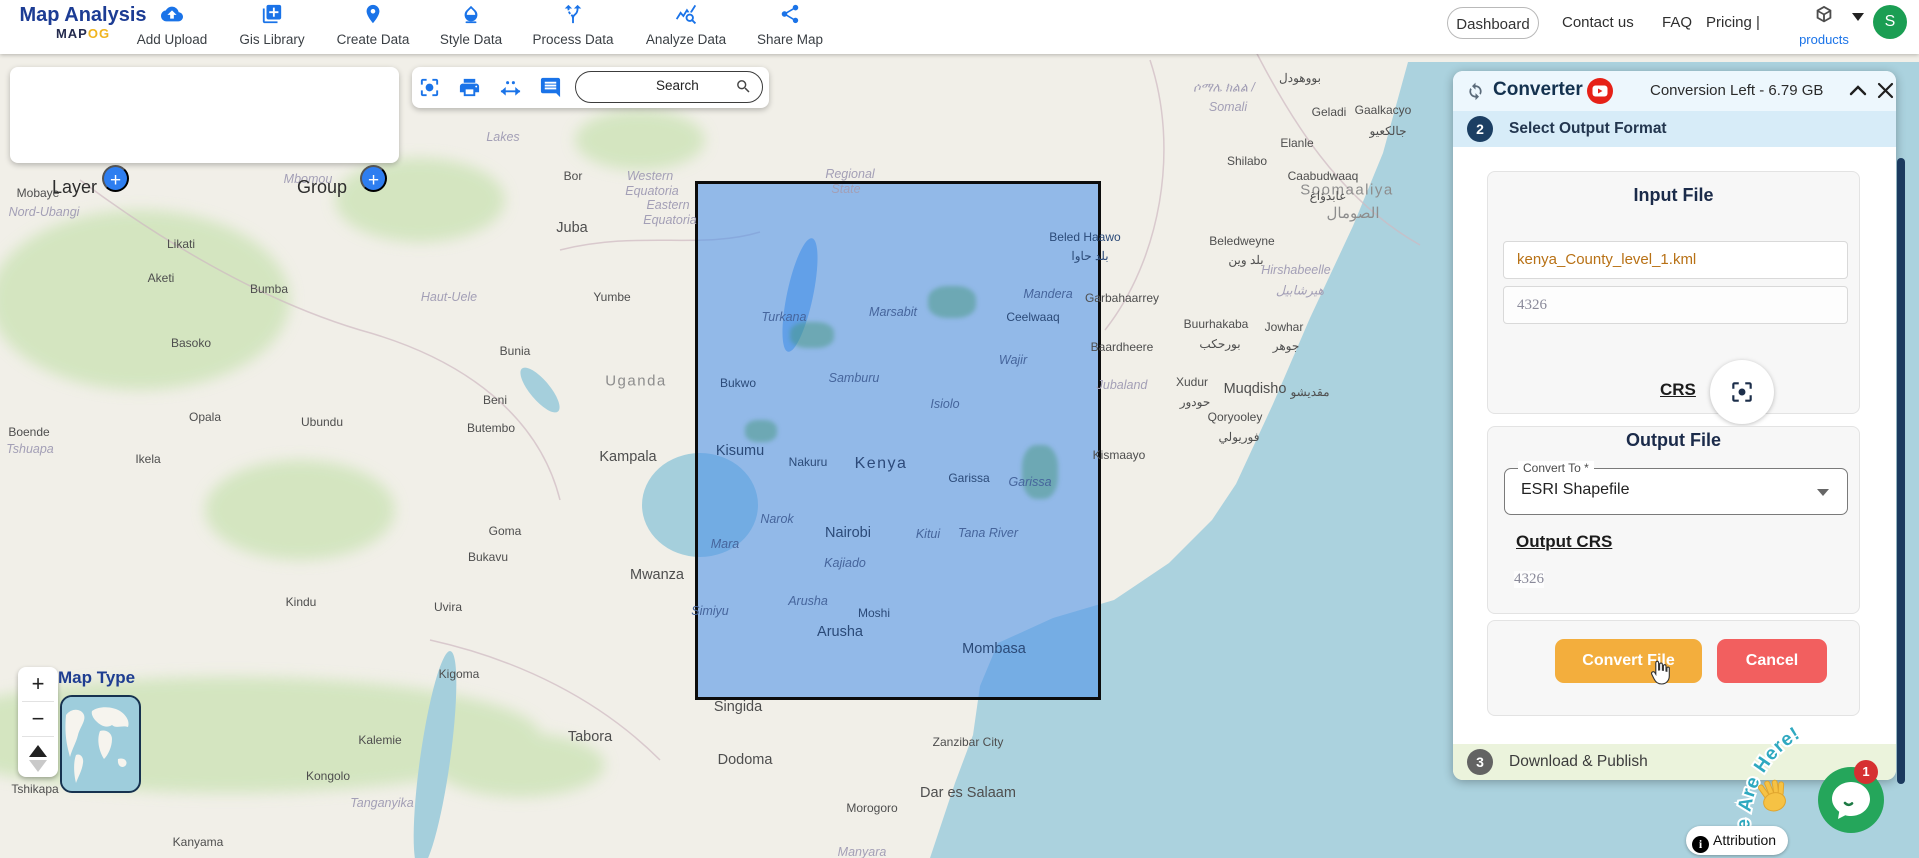 The width and height of the screenshot is (1919, 858). I want to click on map-label: Opala, so click(205, 417).